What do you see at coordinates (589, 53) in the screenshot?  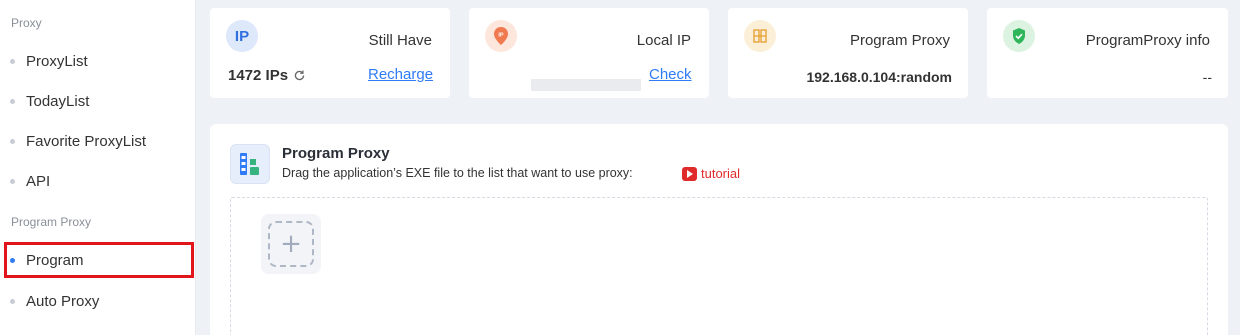 I see `card-local-ip: IP Local IP Check` at bounding box center [589, 53].